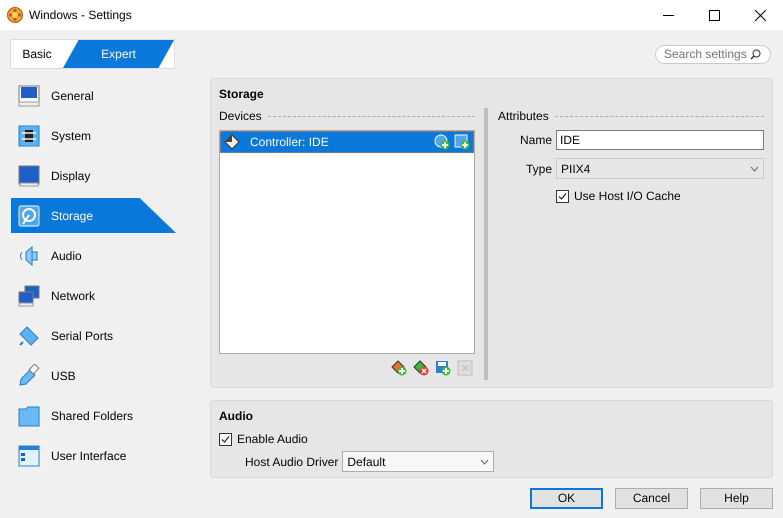 This screenshot has width=783, height=518. What do you see at coordinates (566, 498) in the screenshot?
I see `dialog-button: OK` at bounding box center [566, 498].